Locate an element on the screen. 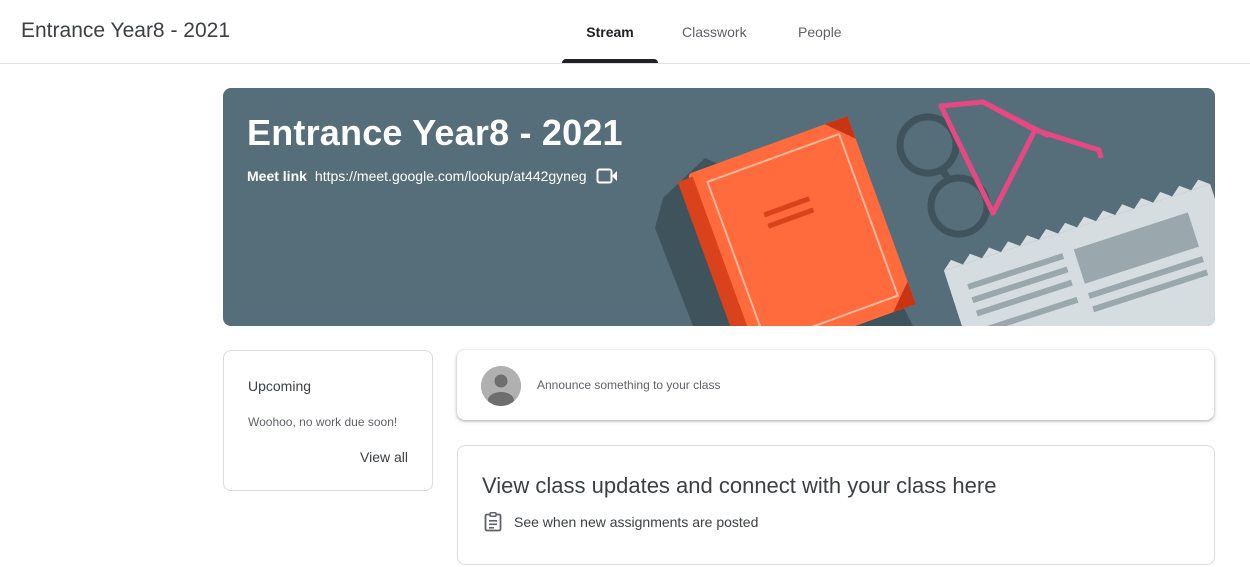 The height and width of the screenshot is (567, 1250). tab-people-label: People is located at coordinates (820, 31).